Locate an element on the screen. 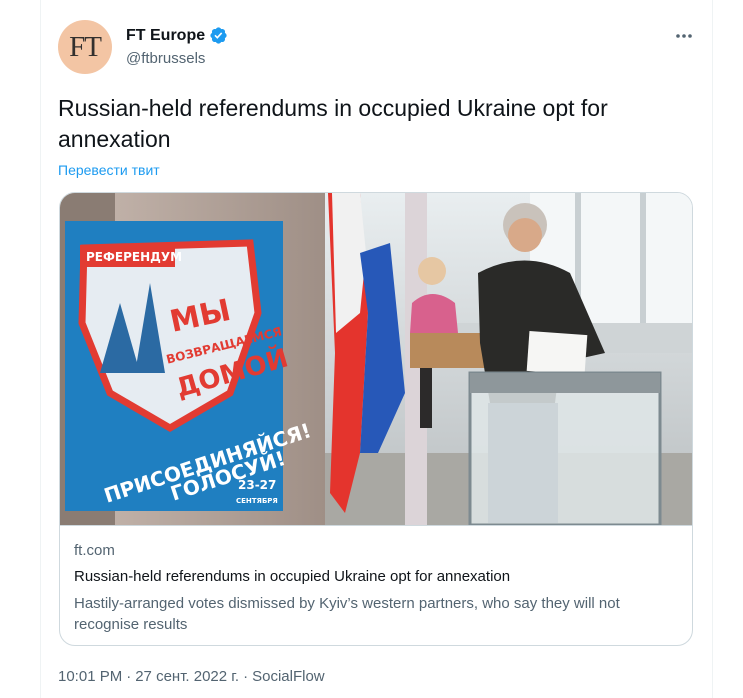  tweet-date: 27 сент. 2022 г. is located at coordinates (187, 676).